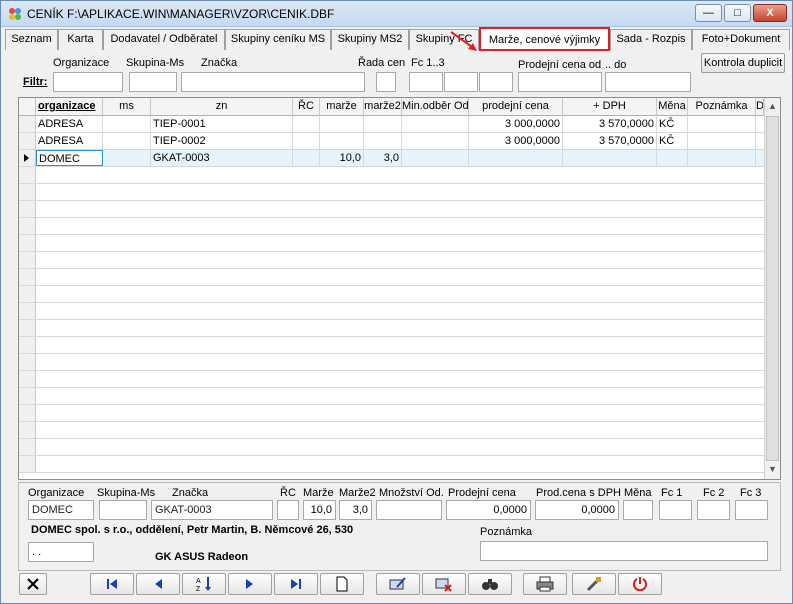 This screenshot has width=793, height=604. What do you see at coordinates (342, 107) in the screenshot?
I see `col-marze: marže` at bounding box center [342, 107].